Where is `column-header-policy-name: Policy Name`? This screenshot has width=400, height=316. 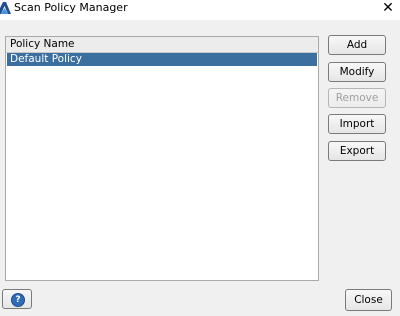
column-header-policy-name: Policy Name is located at coordinates (162, 45).